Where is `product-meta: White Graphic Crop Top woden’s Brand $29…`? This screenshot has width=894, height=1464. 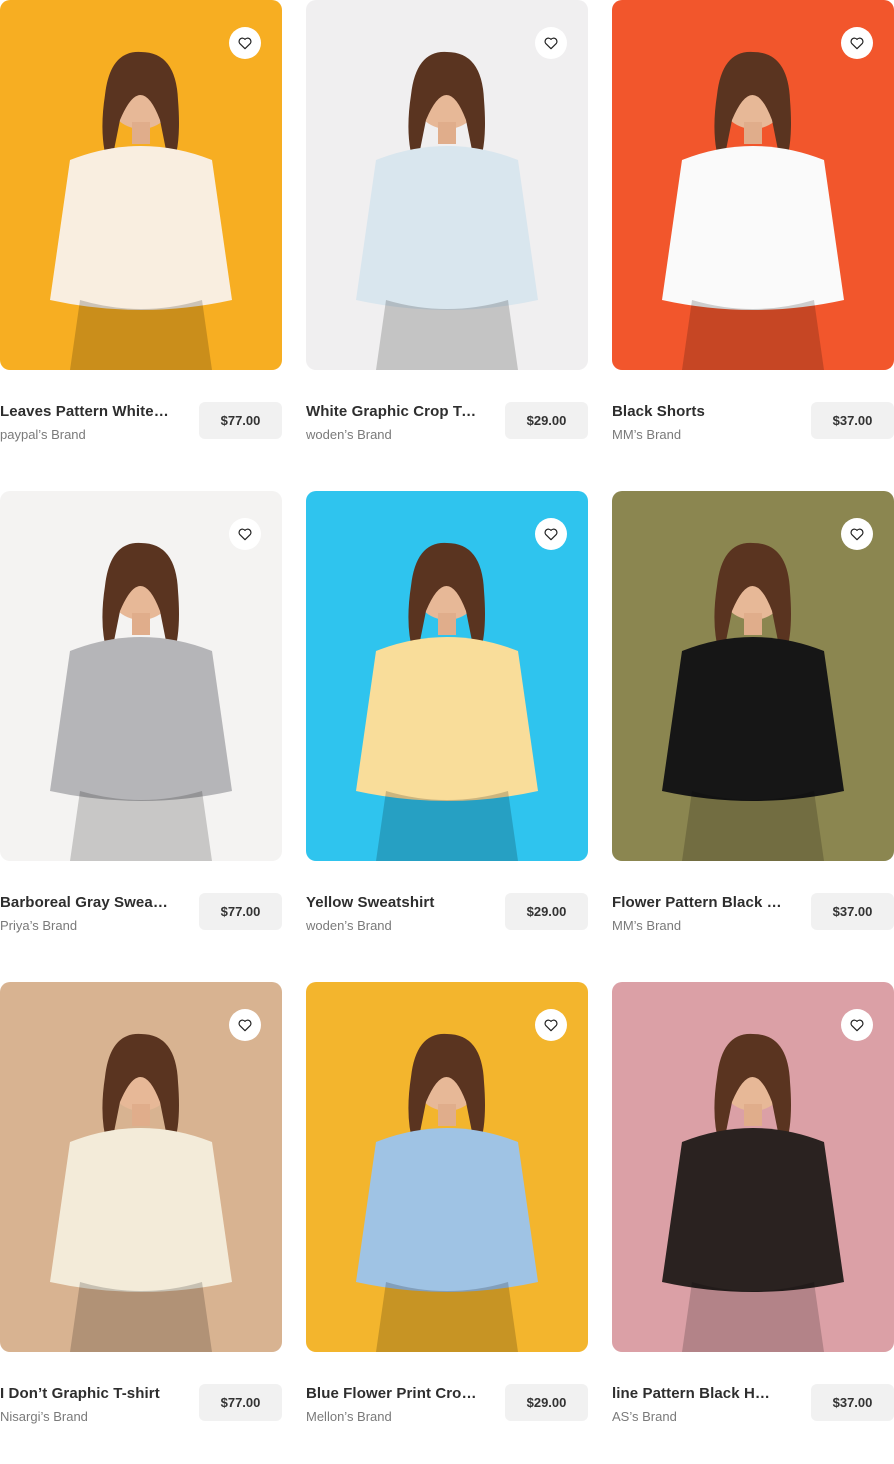 product-meta: White Graphic Crop Top woden’s Brand $29… is located at coordinates (447, 442).